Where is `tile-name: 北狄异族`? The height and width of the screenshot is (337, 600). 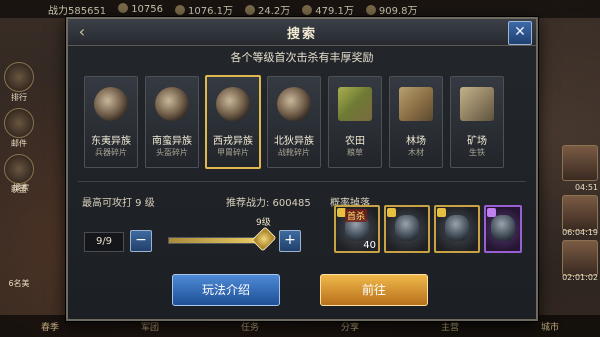 tile-name: 北狄异族 is located at coordinates (294, 141).